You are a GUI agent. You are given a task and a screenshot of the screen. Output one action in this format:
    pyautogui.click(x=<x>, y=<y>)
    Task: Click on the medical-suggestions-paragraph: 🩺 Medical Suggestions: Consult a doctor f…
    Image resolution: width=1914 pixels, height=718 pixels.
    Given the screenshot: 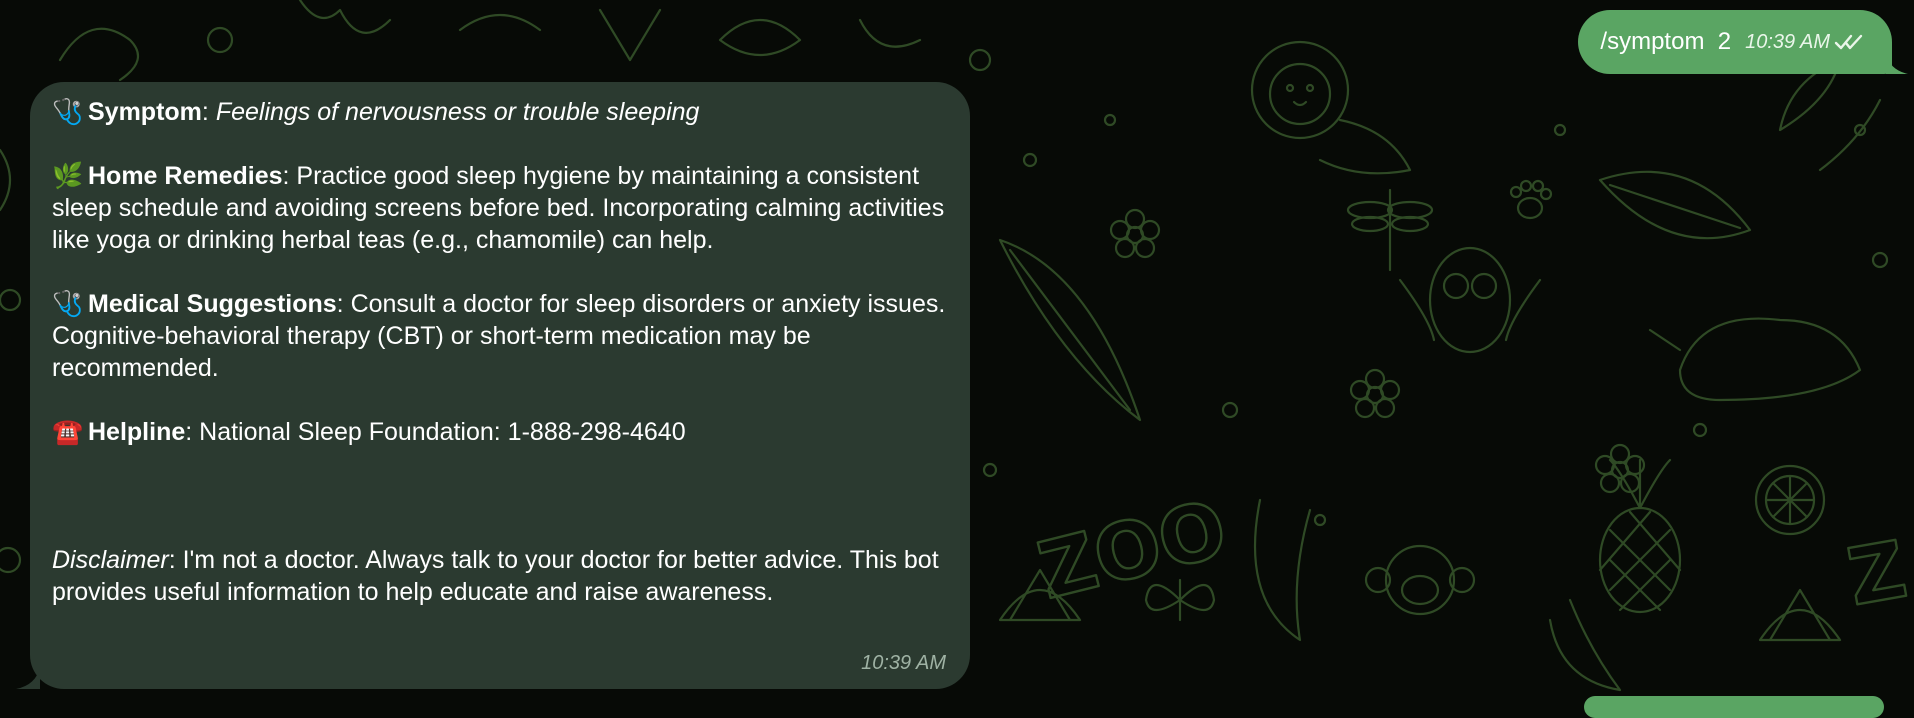 What is the action you would take?
    pyautogui.click(x=499, y=336)
    